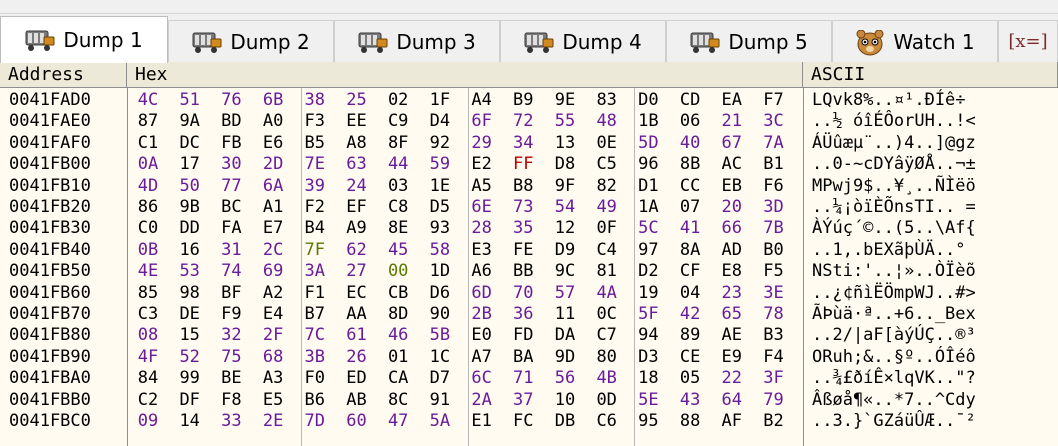 The width and height of the screenshot is (1058, 446). Describe the element at coordinates (148, 293) in the screenshot. I see `hex-byte: 85` at that location.